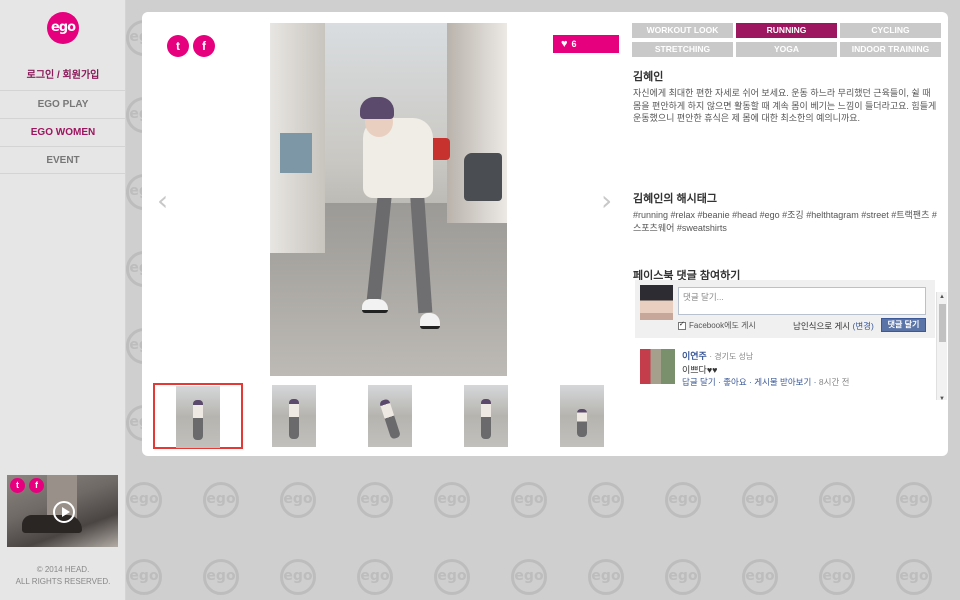  What do you see at coordinates (178, 46) in the screenshot?
I see `twitter-share-icon: t` at bounding box center [178, 46].